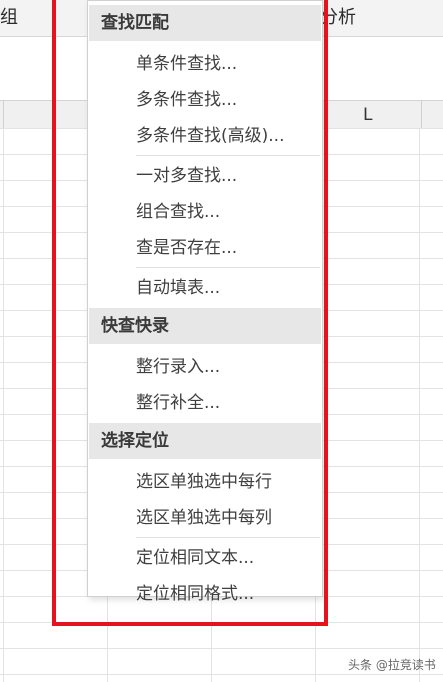 This screenshot has height=682, width=443. Describe the element at coordinates (392, 665) in the screenshot. I see `watermark: 头条 @拉竞读书` at that location.